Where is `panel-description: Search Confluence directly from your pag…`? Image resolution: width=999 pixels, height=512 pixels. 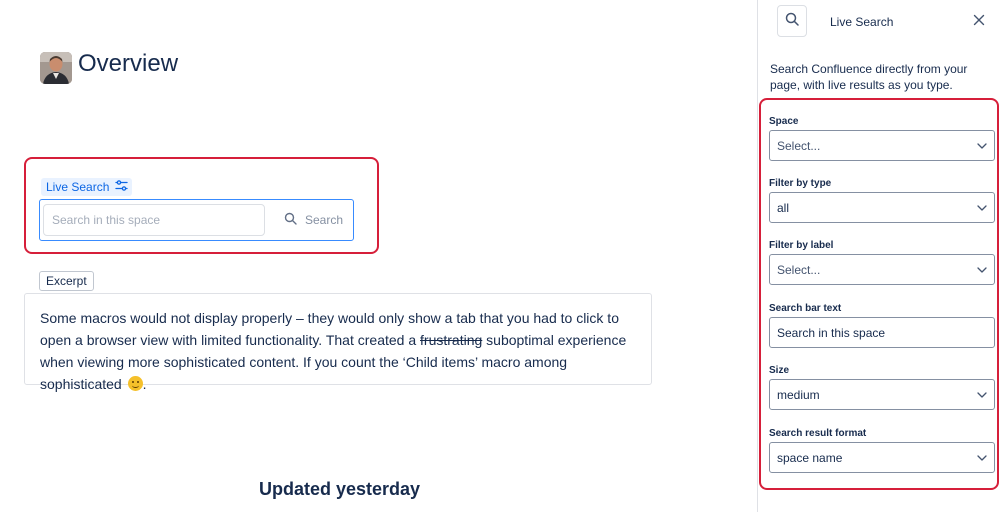
panel-description: Search Confluence directly from your pag… is located at coordinates (869, 77).